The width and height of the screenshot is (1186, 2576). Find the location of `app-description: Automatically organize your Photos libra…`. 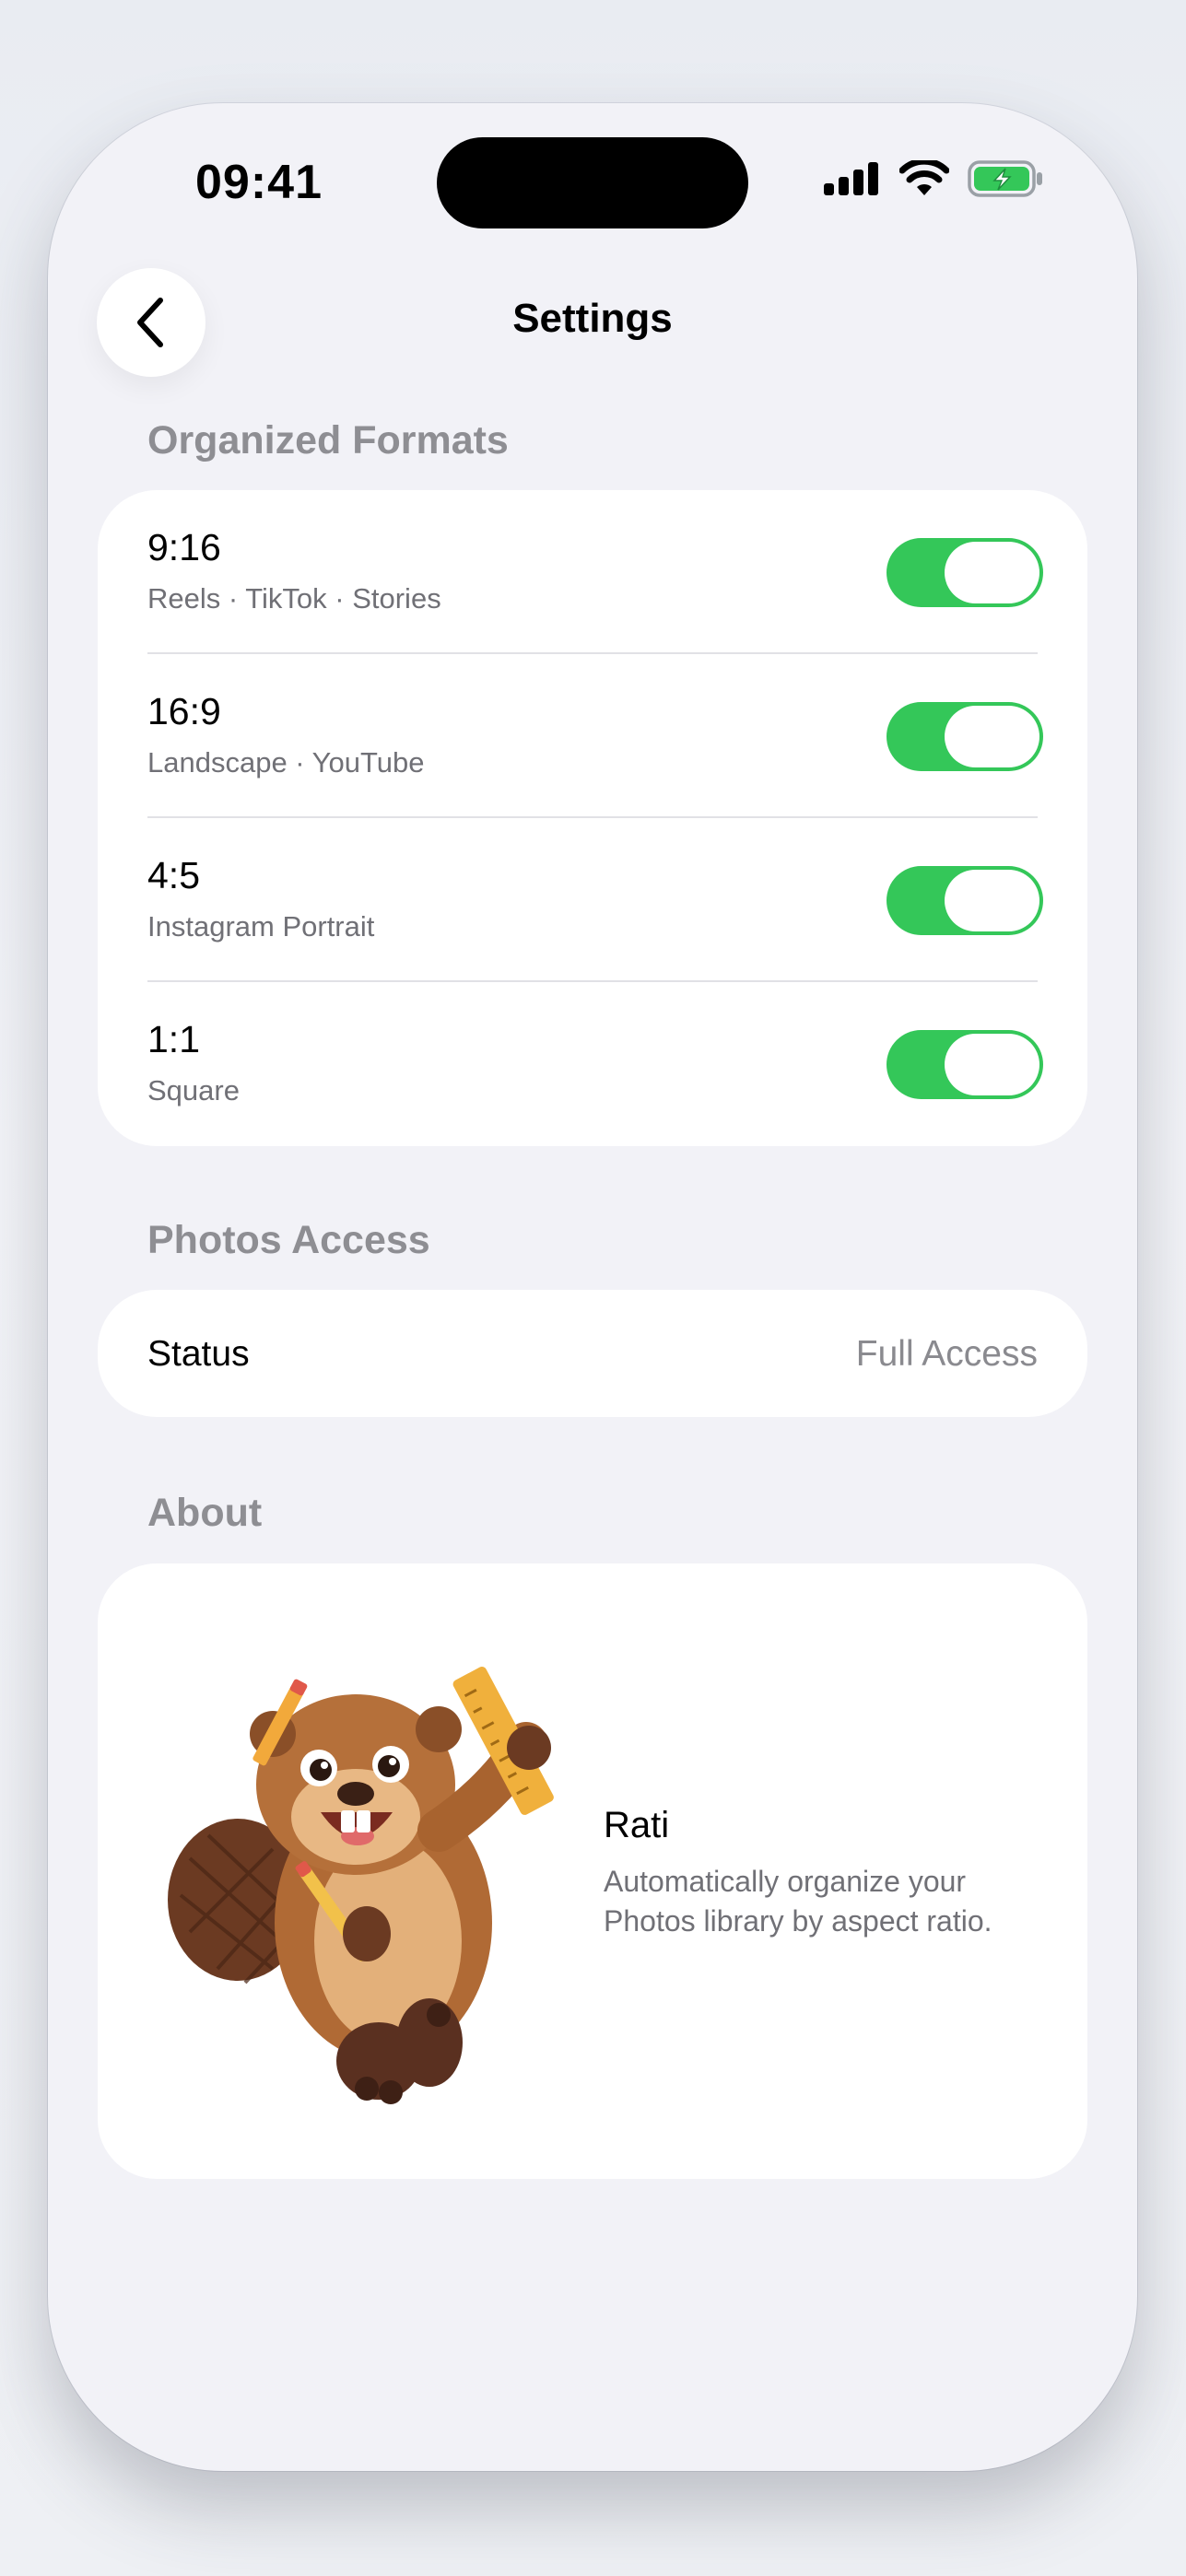

app-description: Automatically organize your Photos libra… is located at coordinates (798, 1901).